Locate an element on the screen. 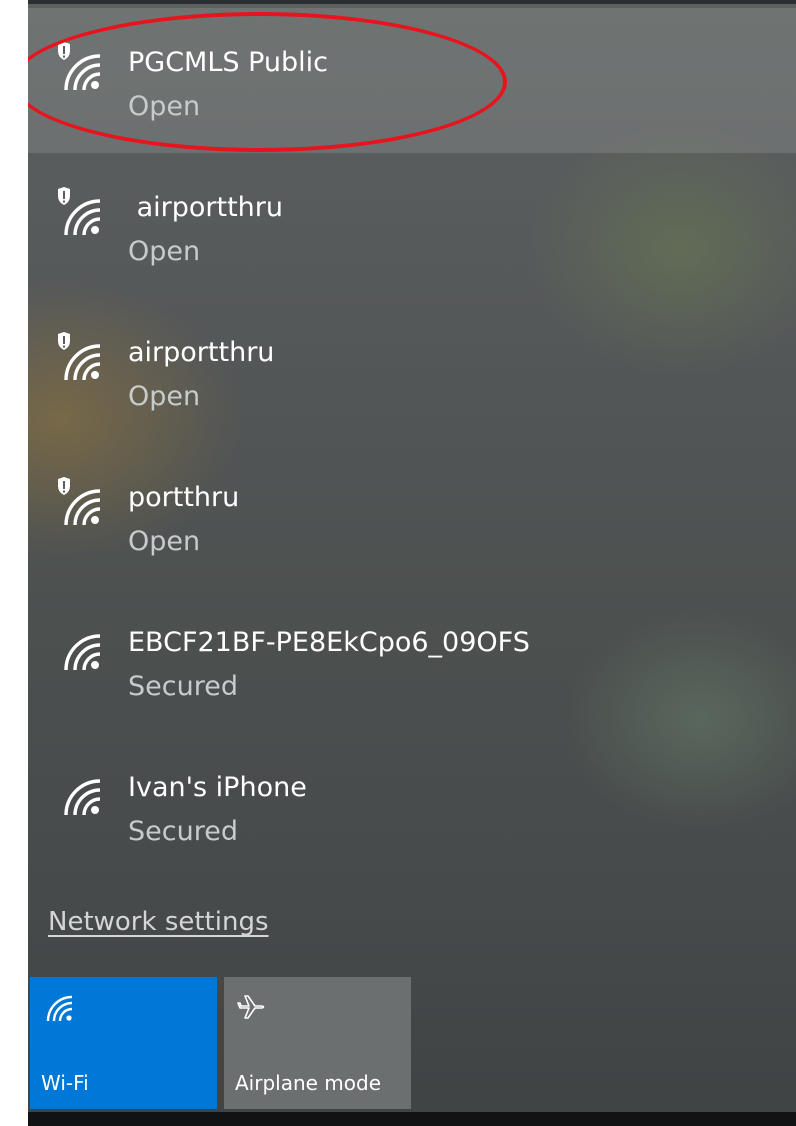 The image size is (796, 1126). network-name: EBCF21BF-PE8EkCpo6_09OFS is located at coordinates (329, 642).